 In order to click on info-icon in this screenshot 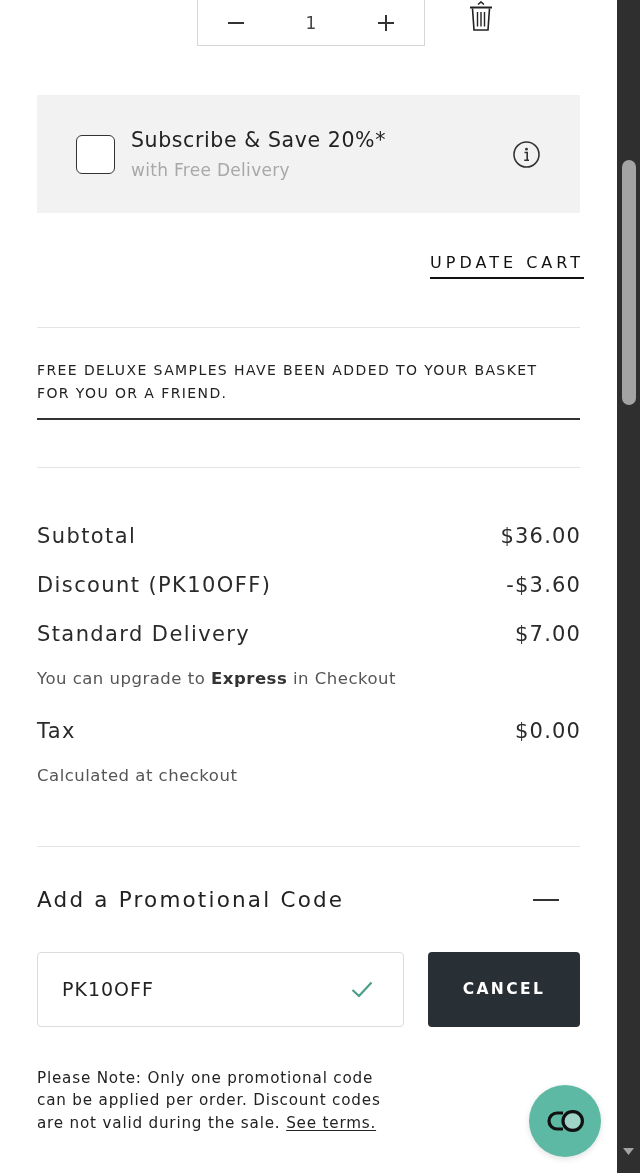, I will do `click(526, 154)`.